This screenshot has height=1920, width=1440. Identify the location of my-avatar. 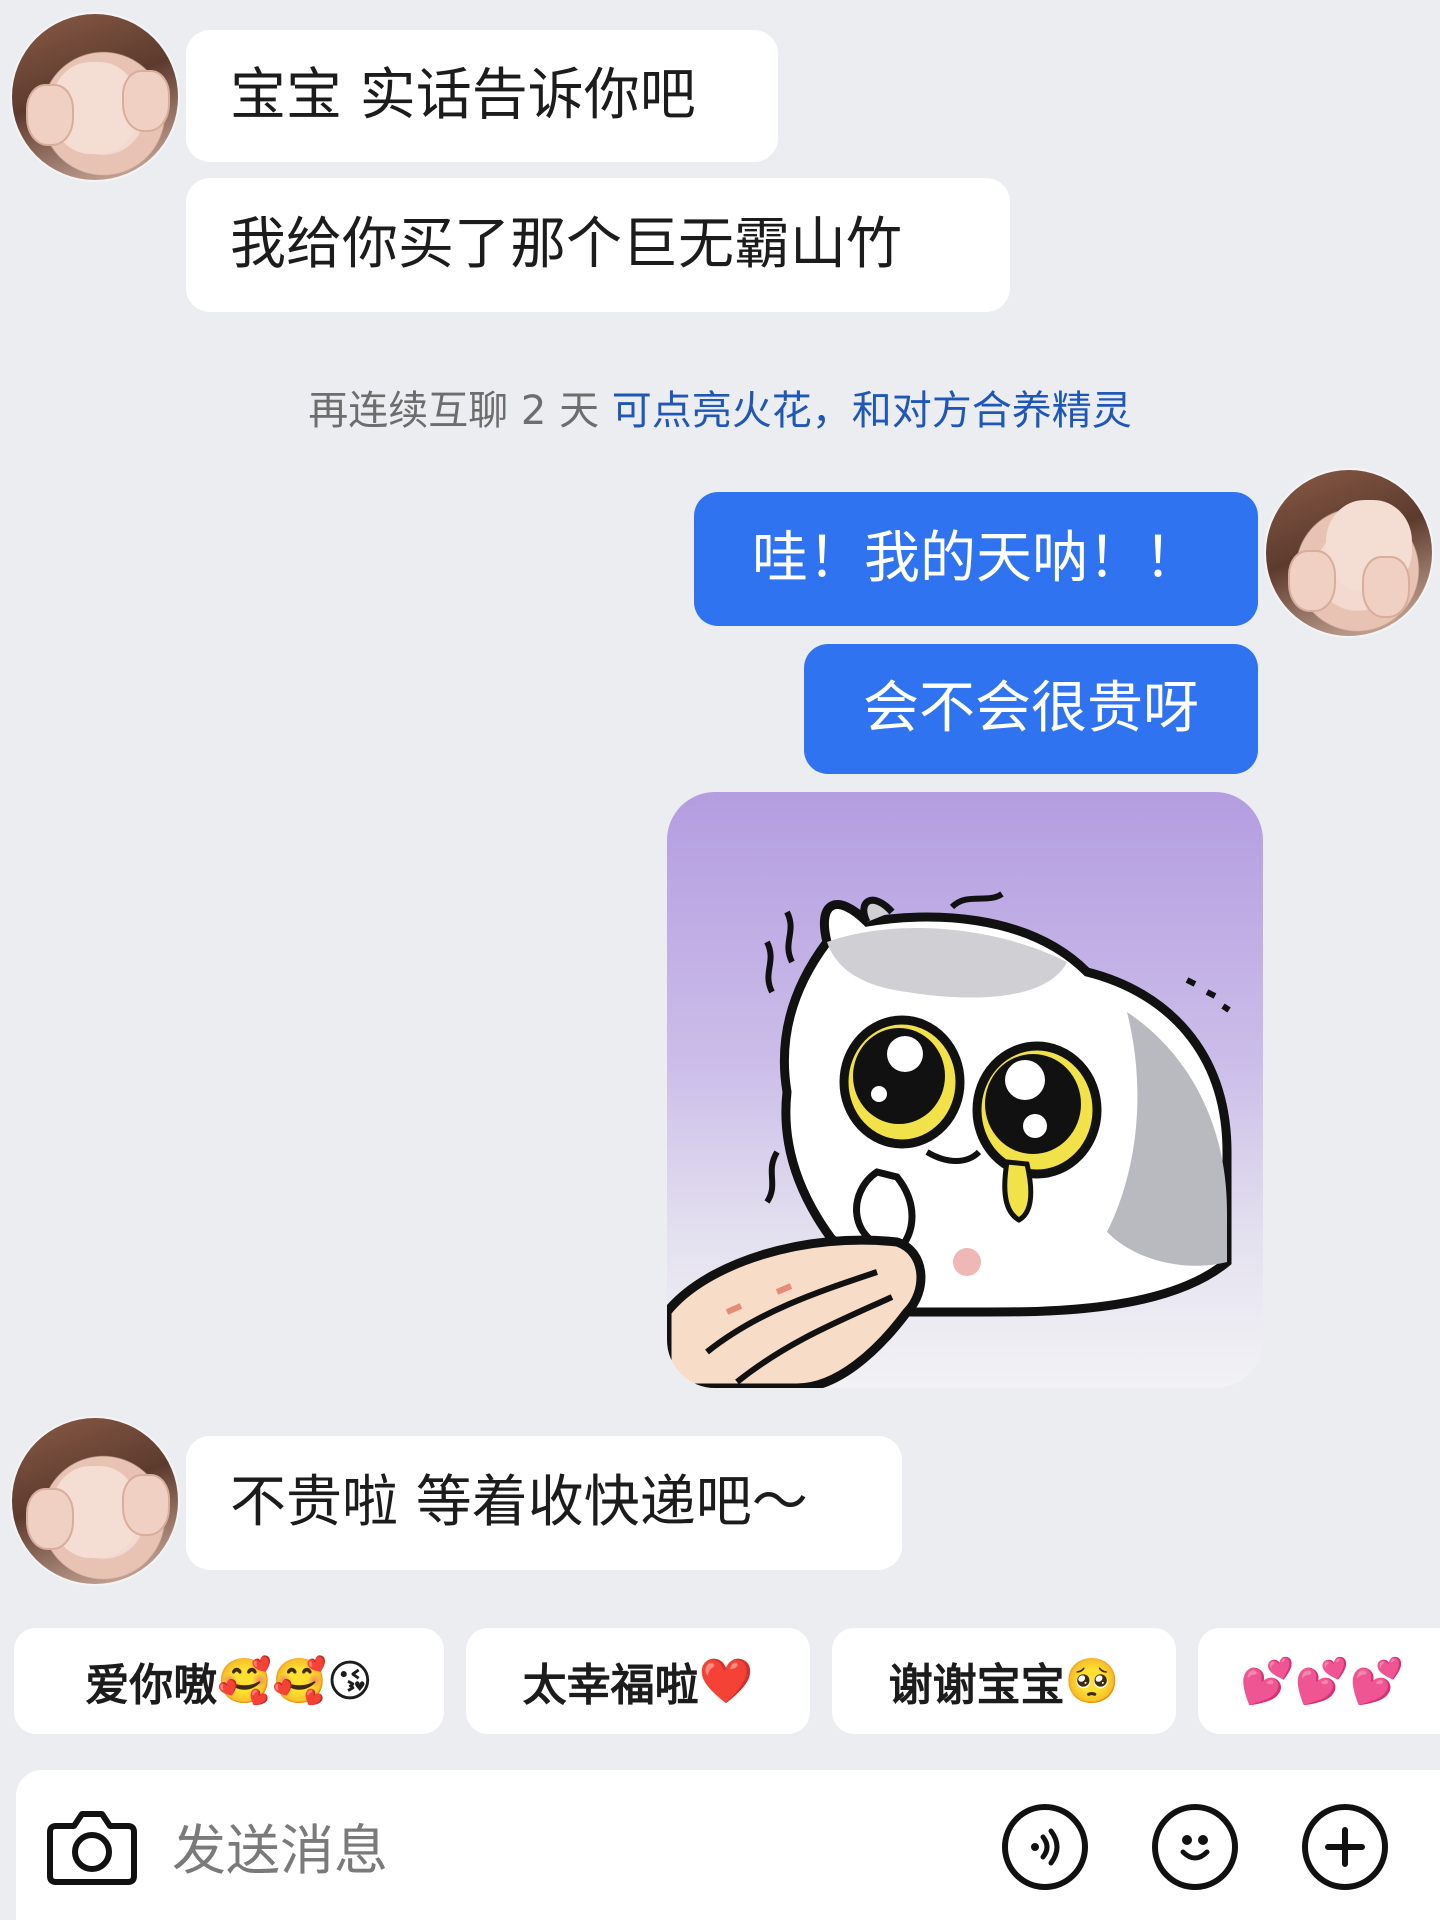
(1349, 553).